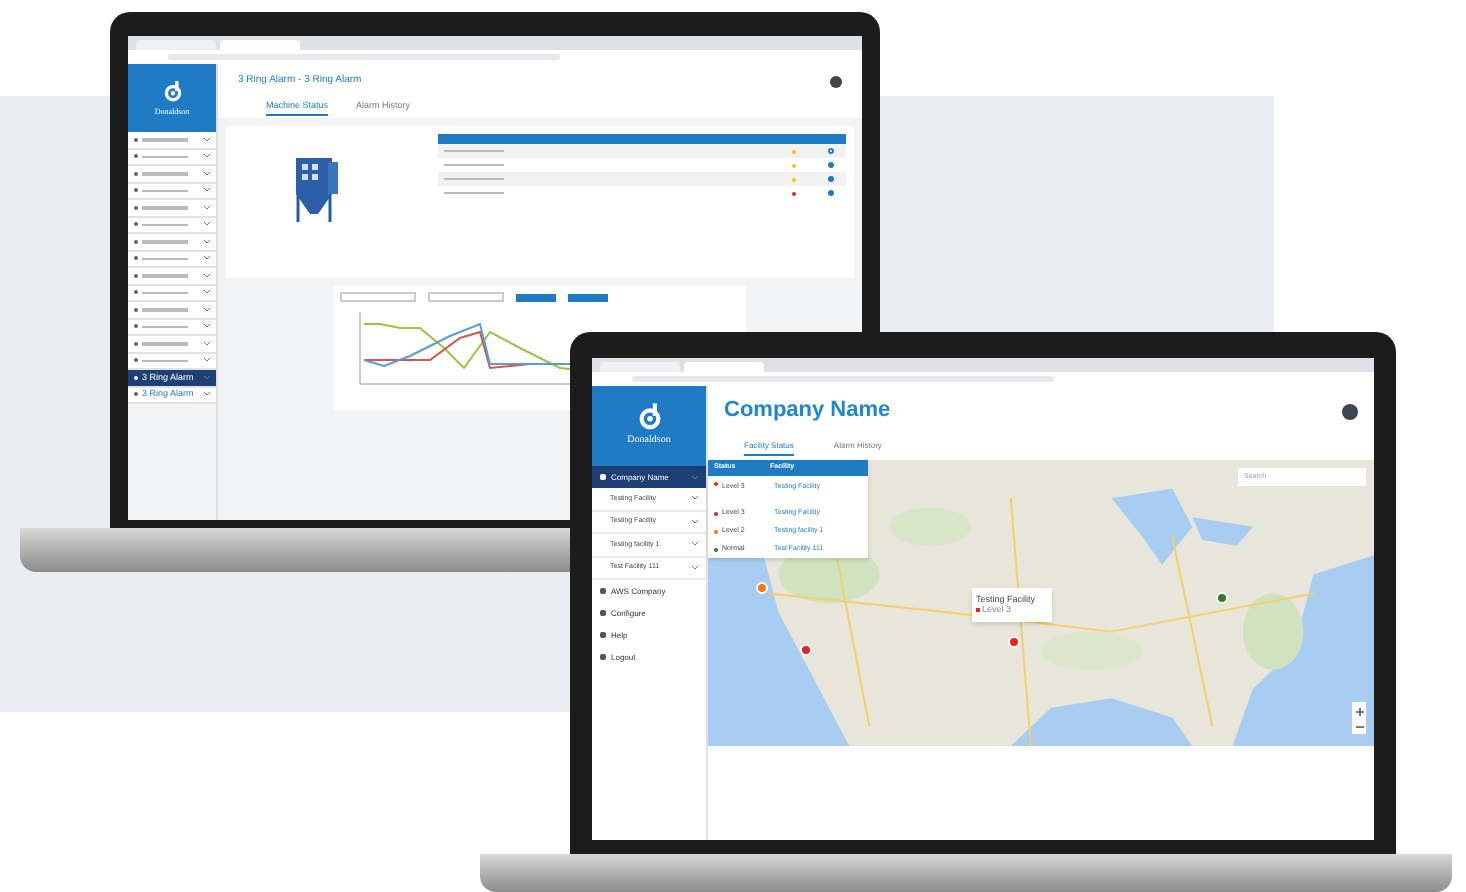 This screenshot has height=892, width=1466. Describe the element at coordinates (316, 190) in the screenshot. I see `dust-collector-drawing` at that location.